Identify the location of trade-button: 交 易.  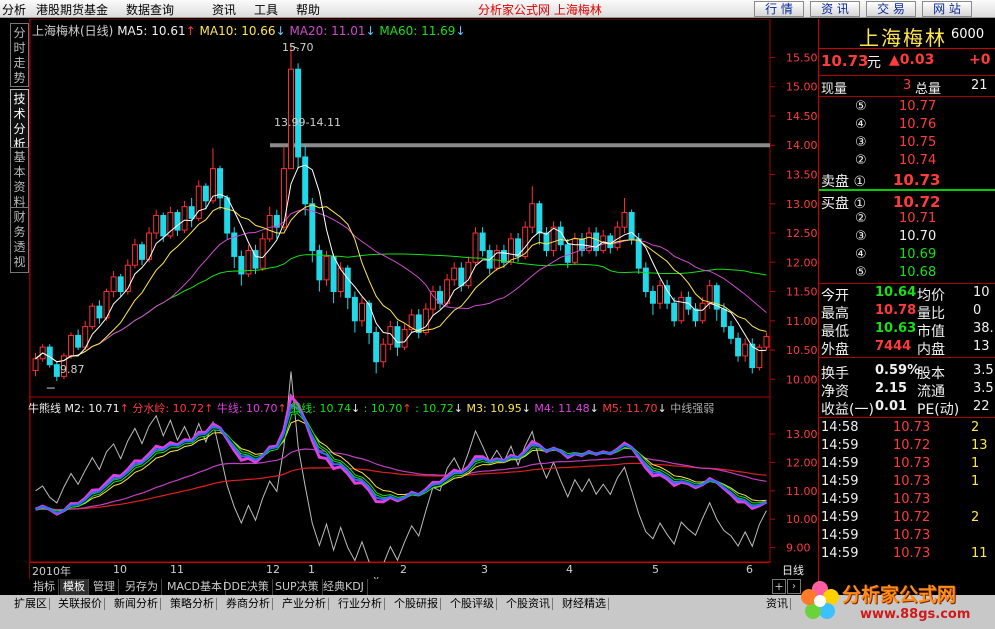
(891, 9).